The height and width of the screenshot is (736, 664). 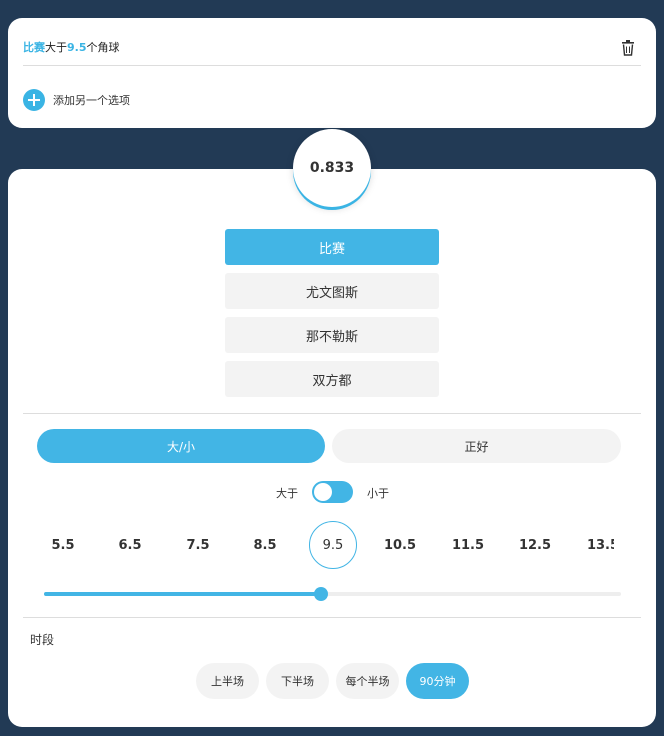 What do you see at coordinates (596, 545) in the screenshot?
I see `line-option: 13.5` at bounding box center [596, 545].